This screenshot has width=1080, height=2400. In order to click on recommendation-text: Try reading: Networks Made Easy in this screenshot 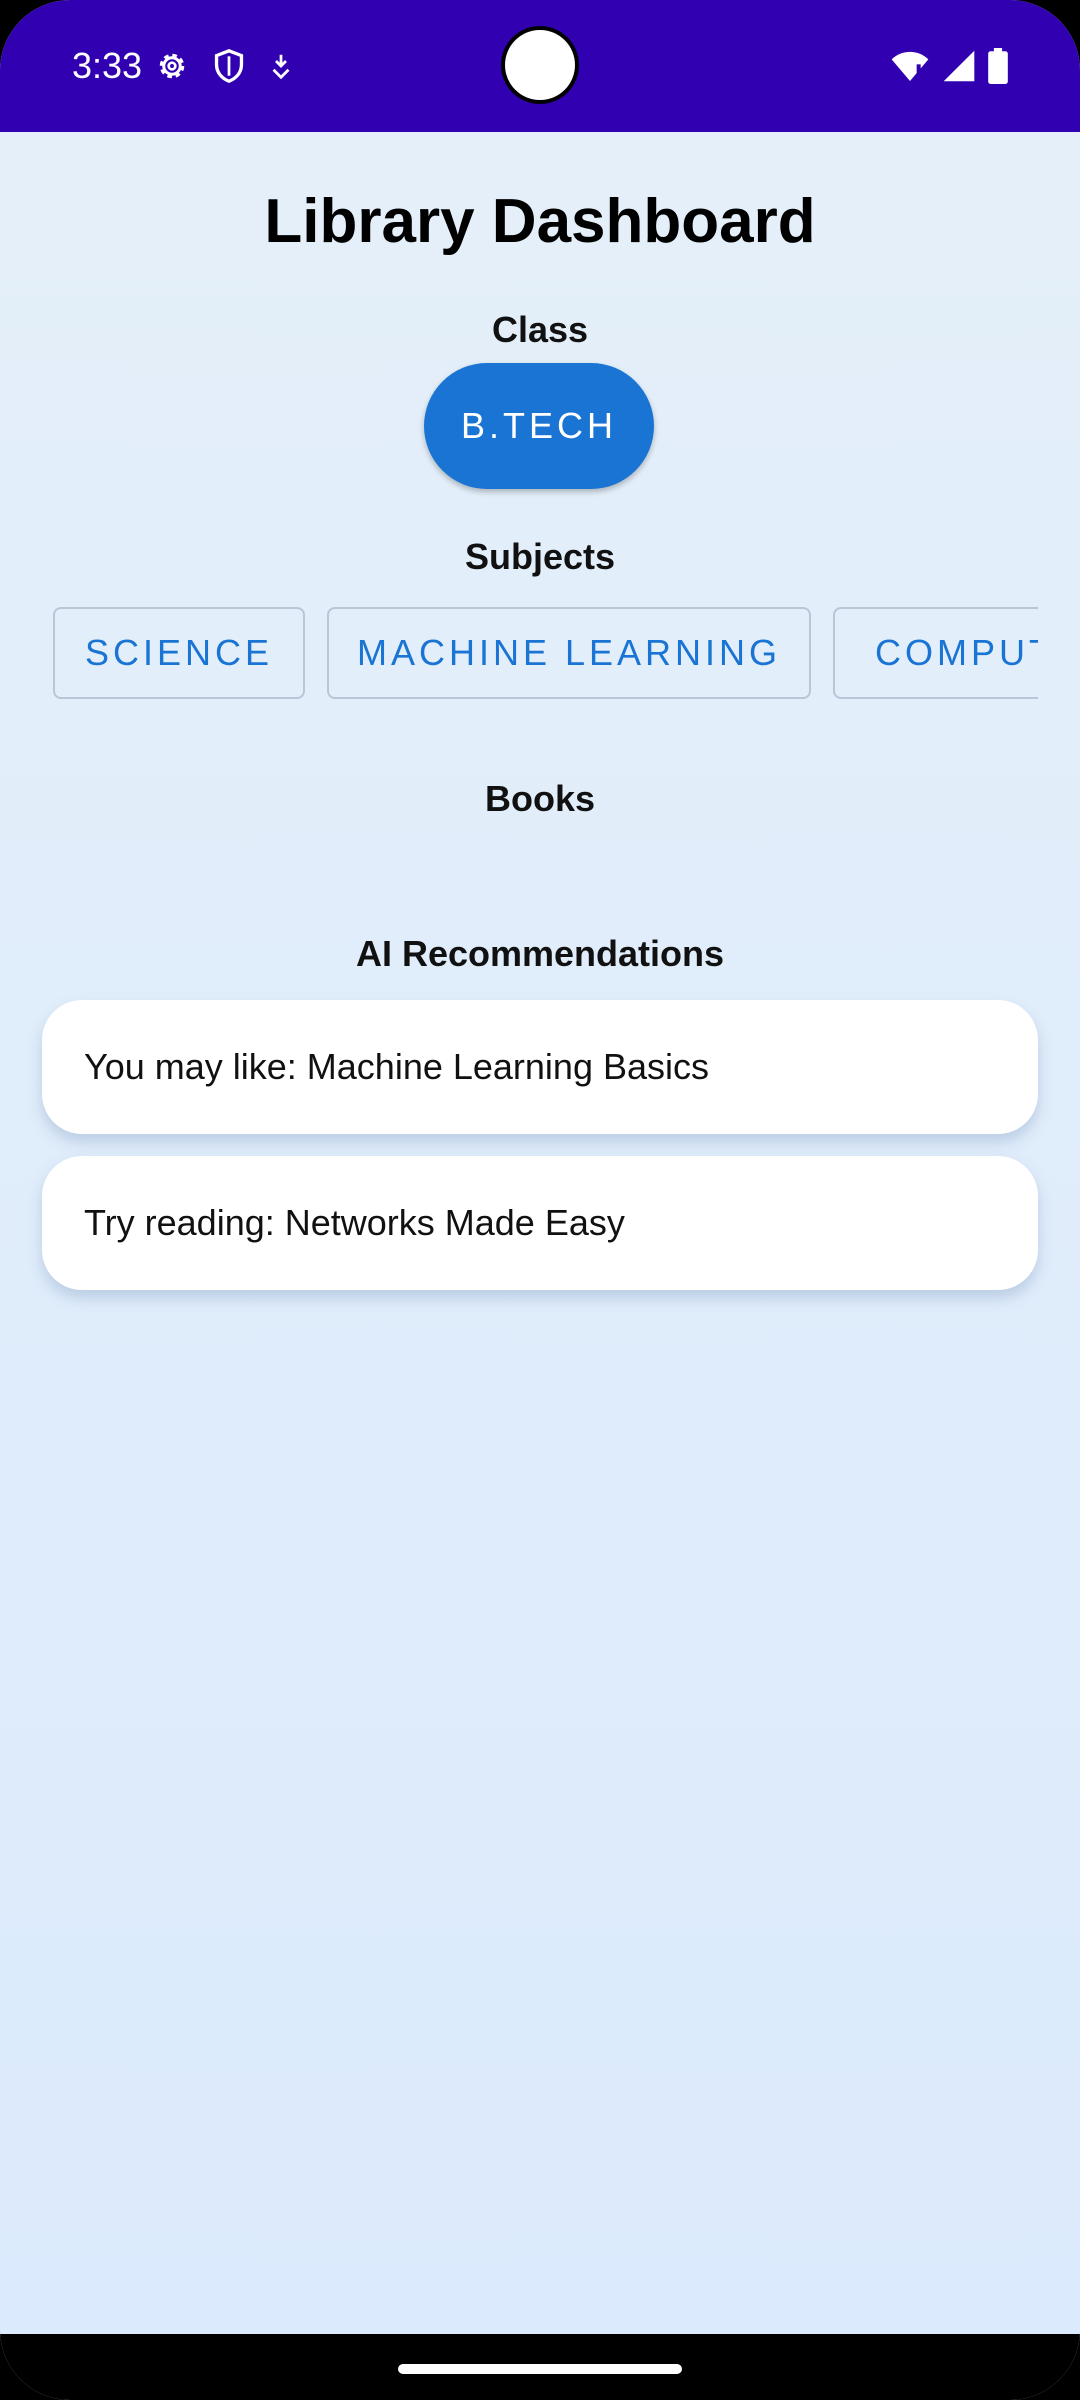, I will do `click(354, 1222)`.